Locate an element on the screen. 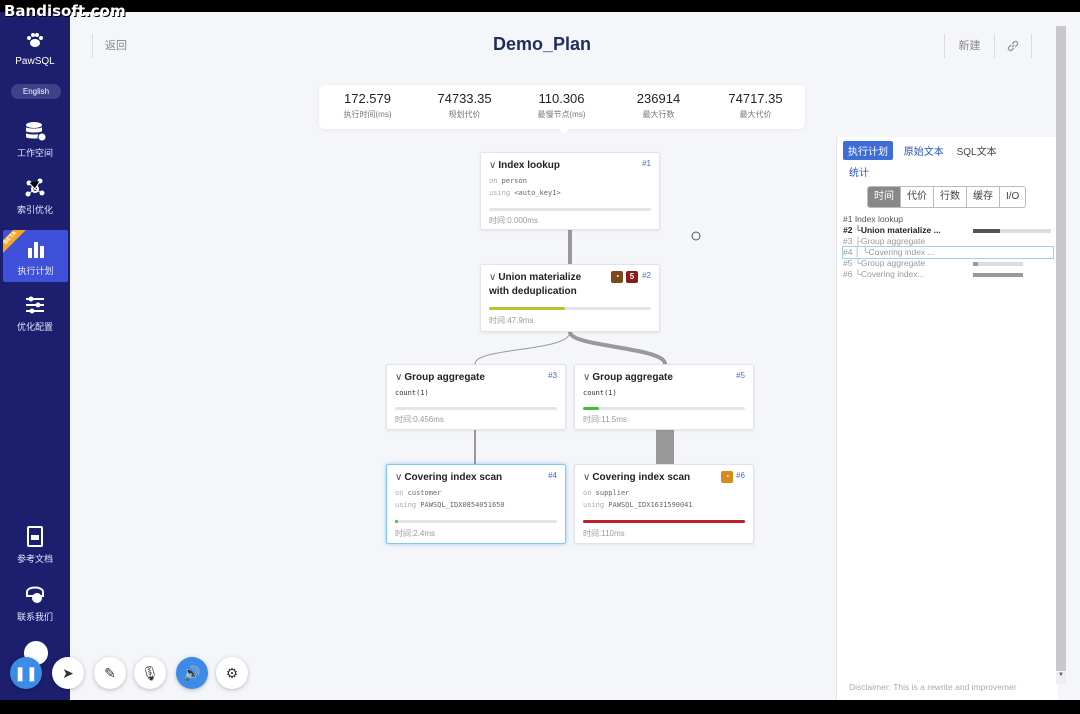  link-icon is located at coordinates (1013, 46).